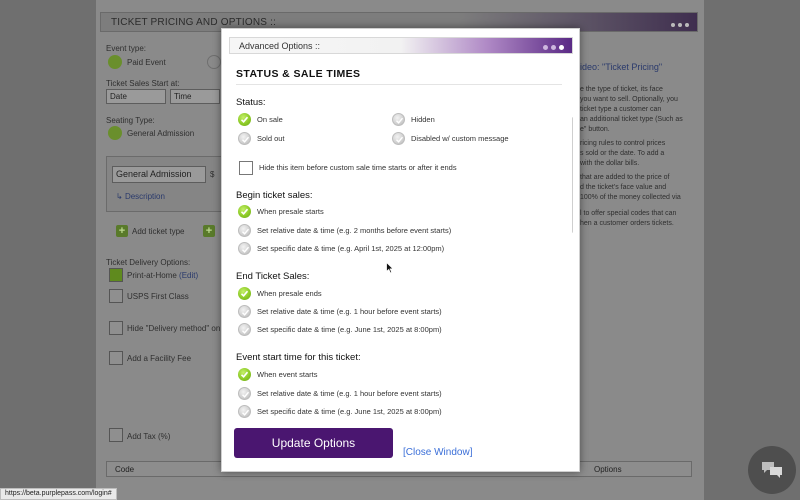 Image resolution: width=800 pixels, height=500 pixels. Describe the element at coordinates (209, 231) in the screenshot. I see `add-rule-plus-icon: +` at that location.